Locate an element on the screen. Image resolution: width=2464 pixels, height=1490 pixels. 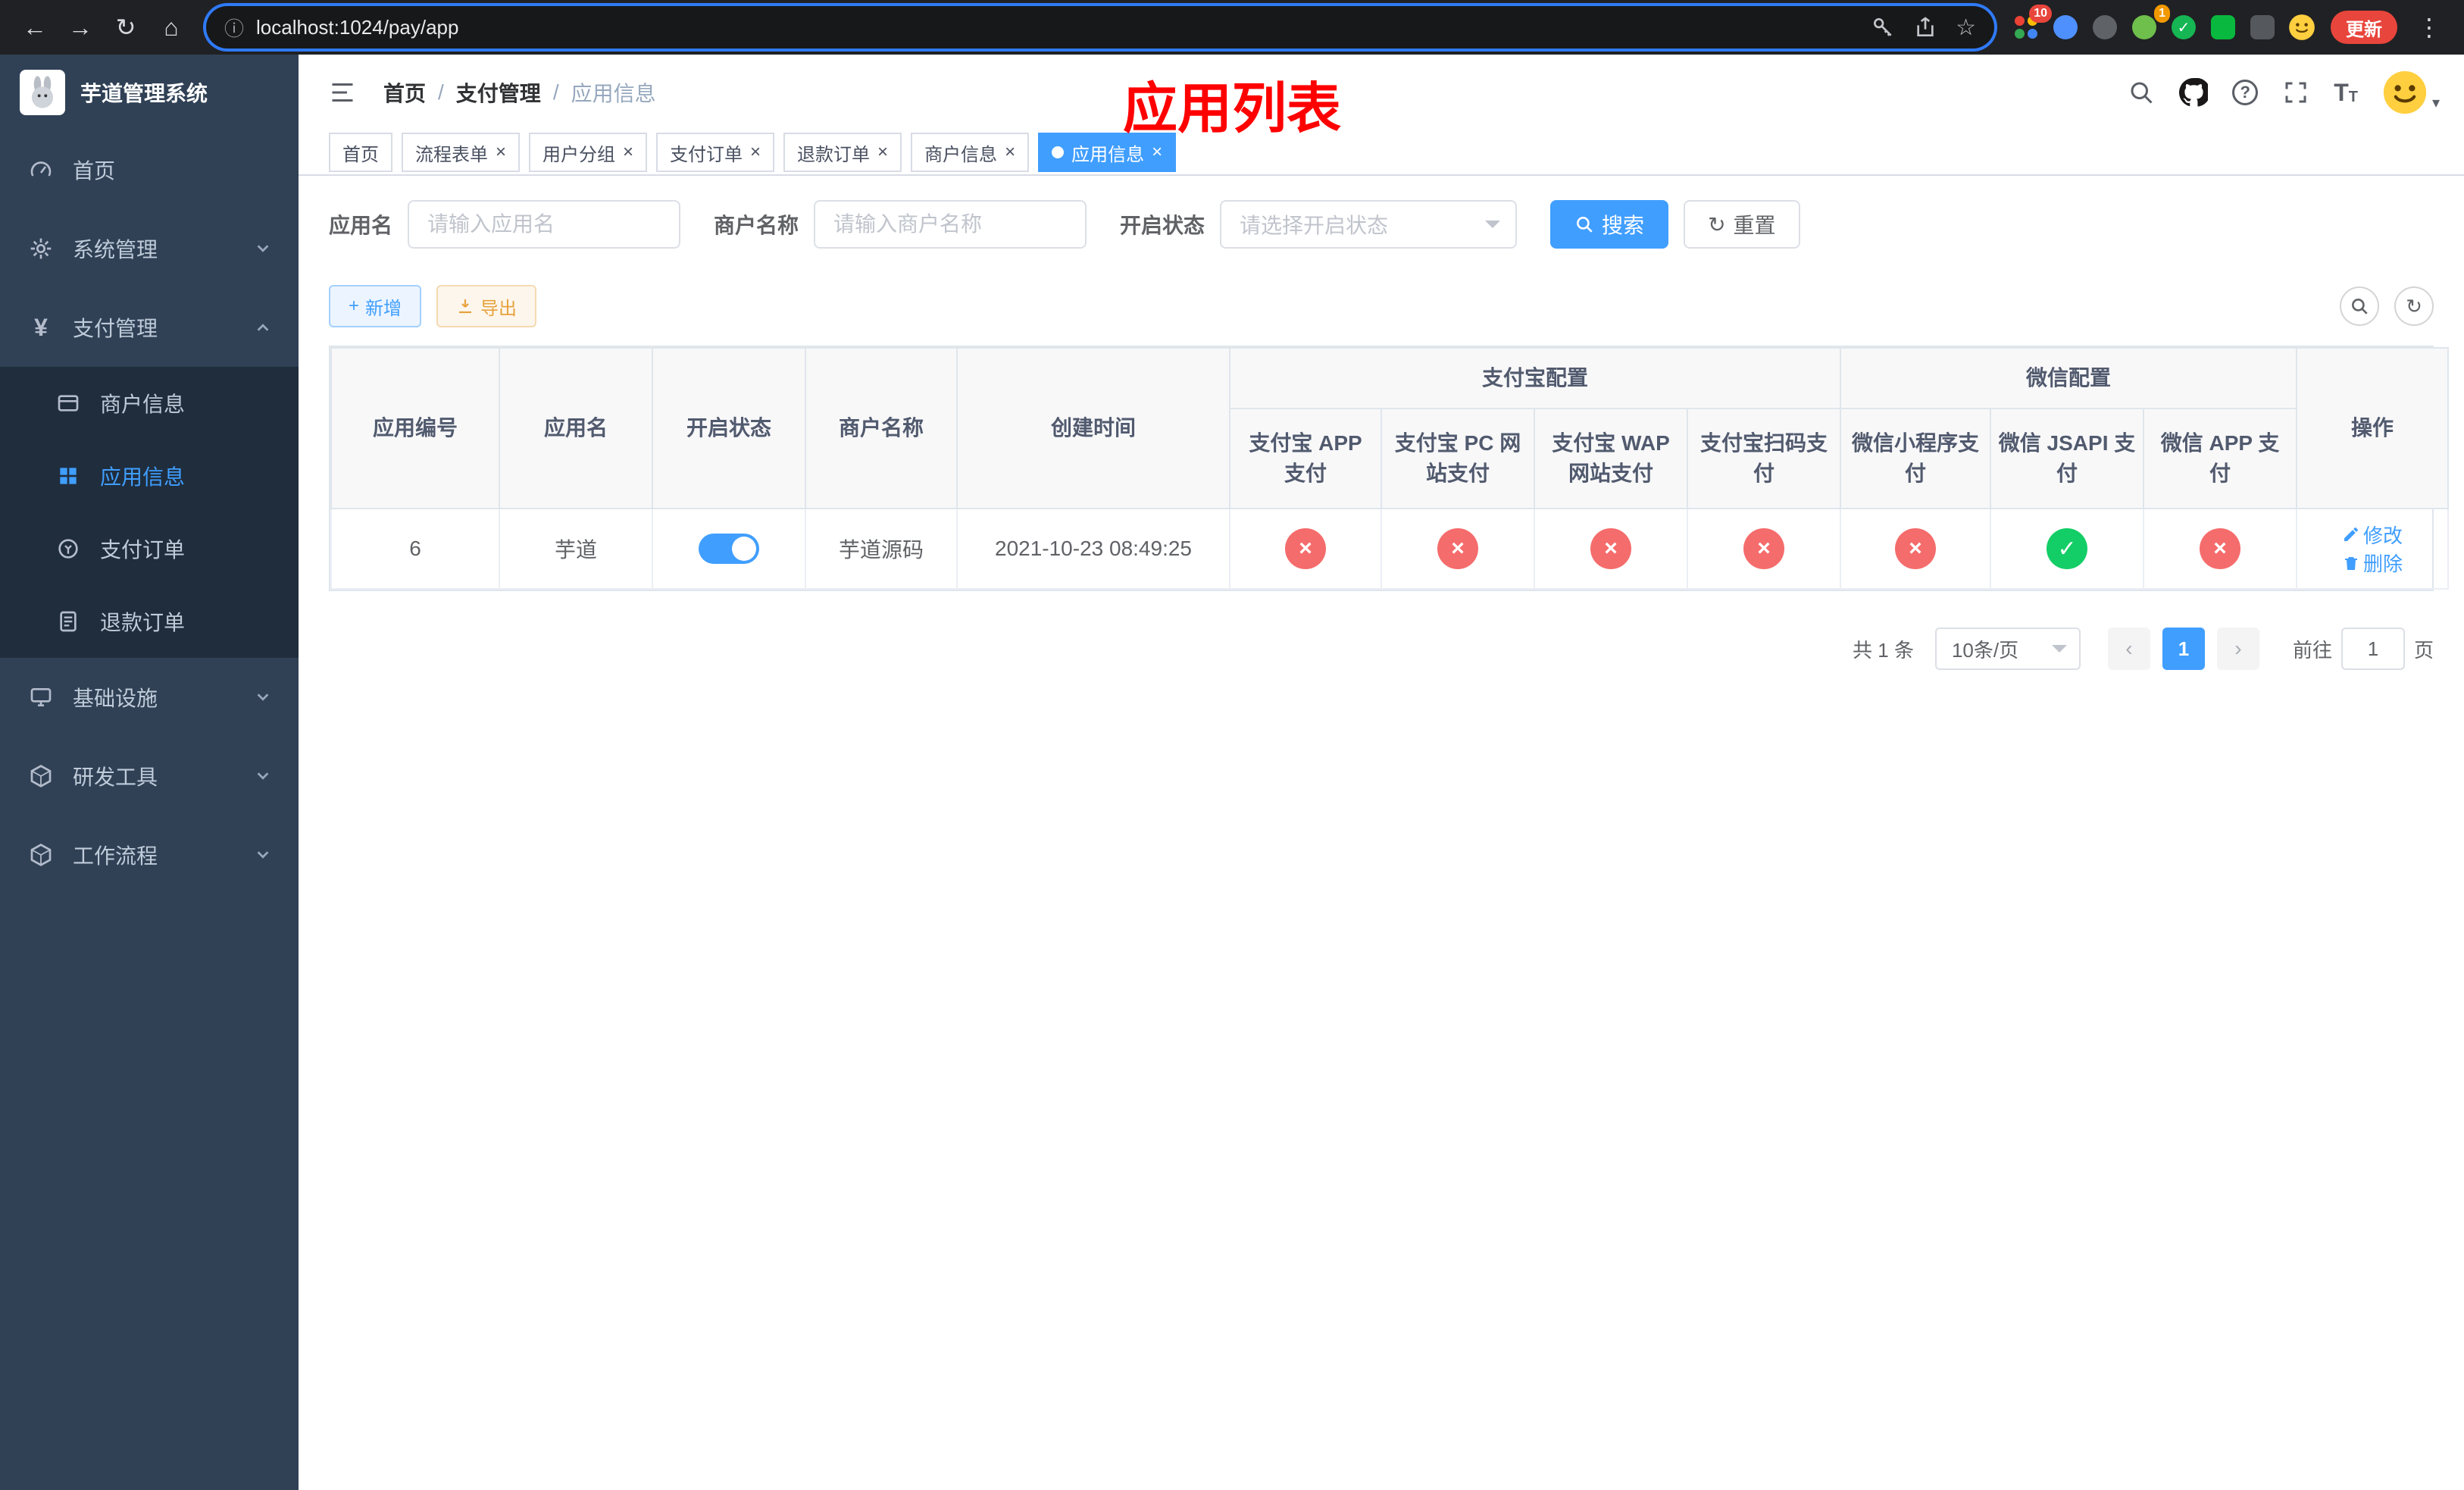
tab-refund-order: 退款订单 × is located at coordinates (842, 152).